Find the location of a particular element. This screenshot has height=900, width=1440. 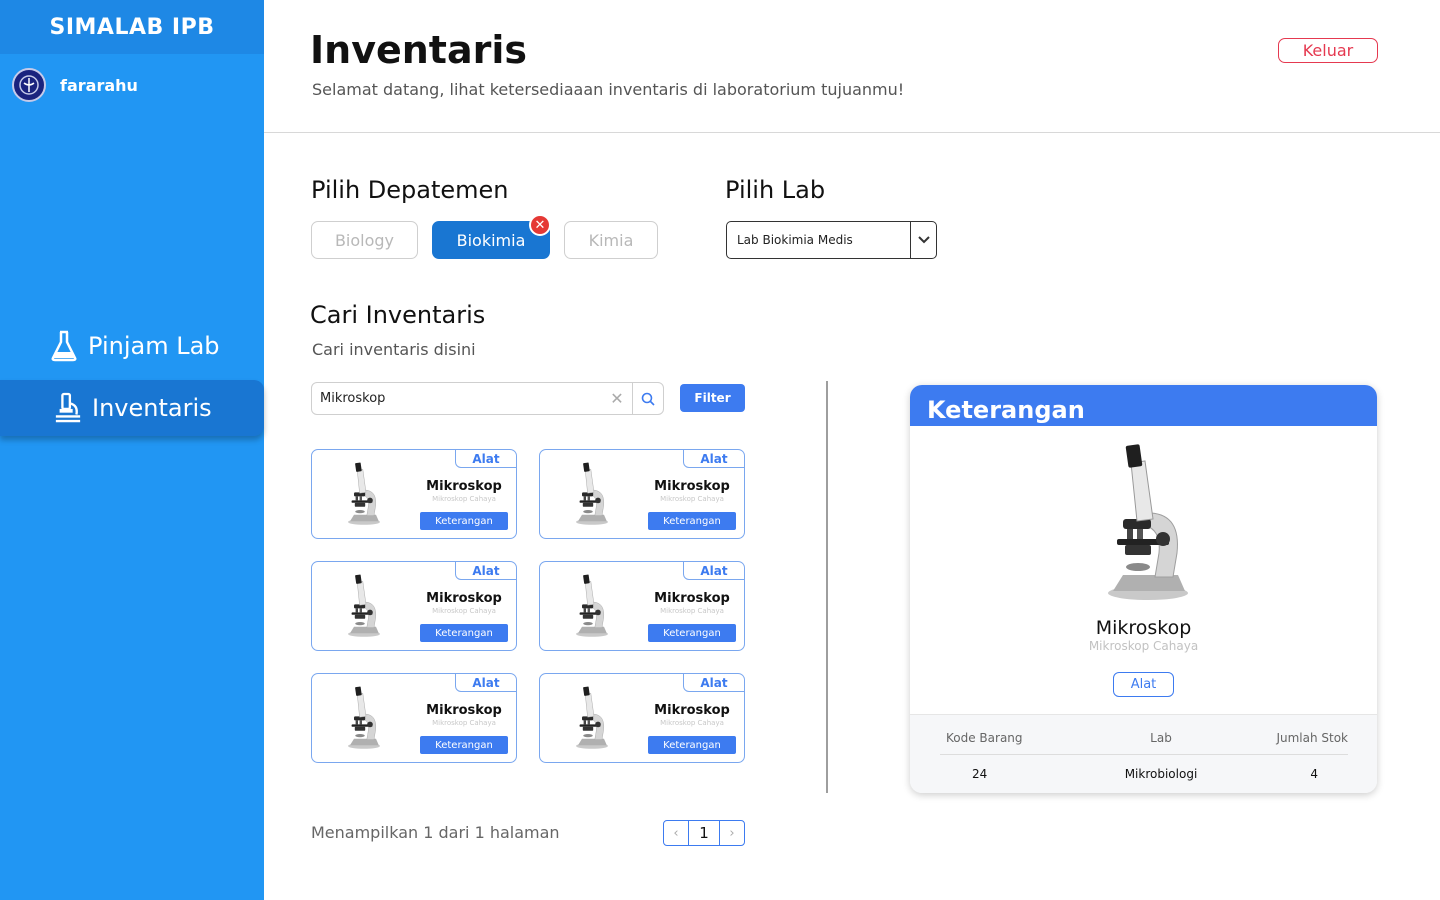

detail-item-subname: Mikroskop Cahaya is located at coordinates (1143, 646).